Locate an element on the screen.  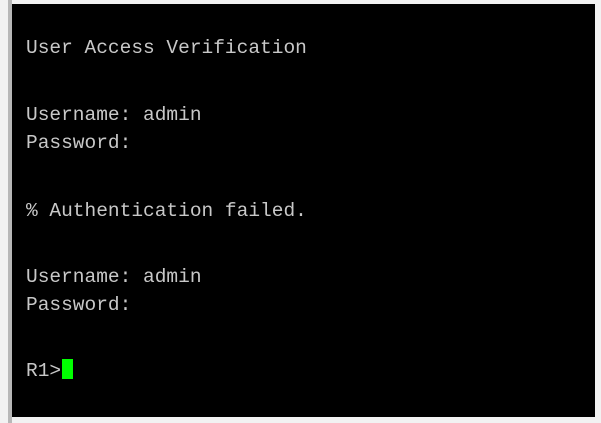
authentication-error-message: % Authentication failed. is located at coordinates (166, 211).